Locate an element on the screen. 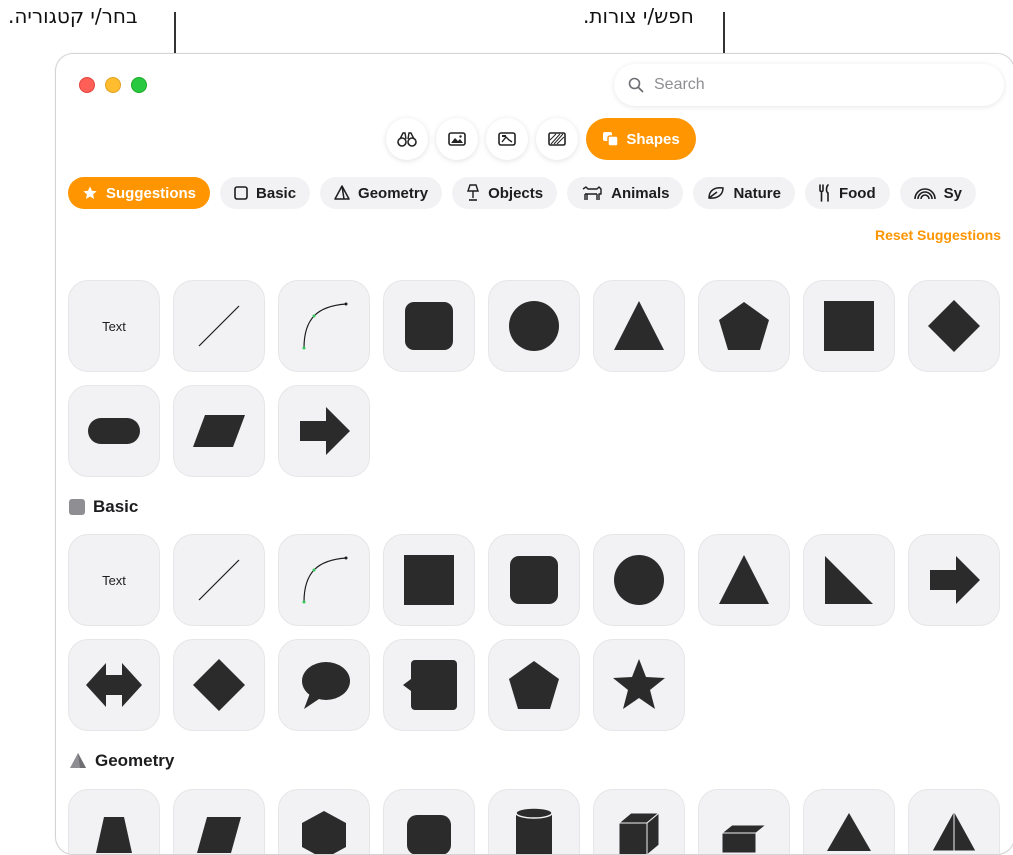 Image resolution: width=1013 pixels, height=855 pixels. category-animals: Animals is located at coordinates (625, 193).